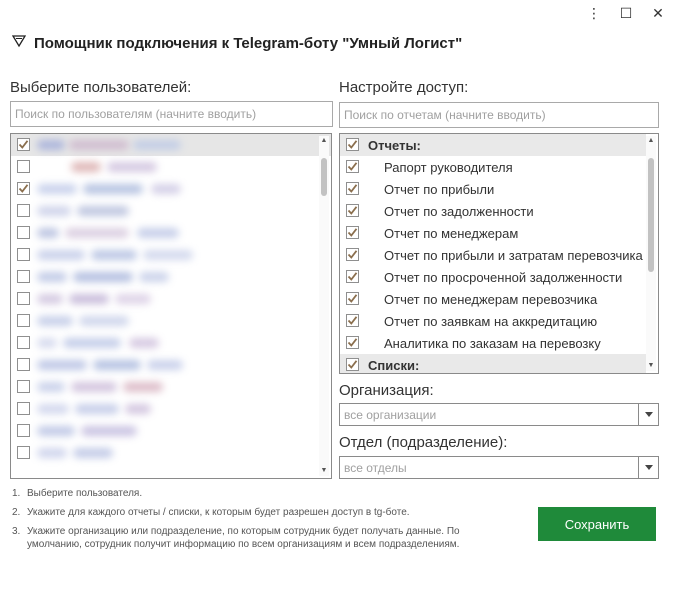 This screenshot has width=679, height=605. What do you see at coordinates (658, 13) in the screenshot?
I see `close-icon: ✕` at bounding box center [658, 13].